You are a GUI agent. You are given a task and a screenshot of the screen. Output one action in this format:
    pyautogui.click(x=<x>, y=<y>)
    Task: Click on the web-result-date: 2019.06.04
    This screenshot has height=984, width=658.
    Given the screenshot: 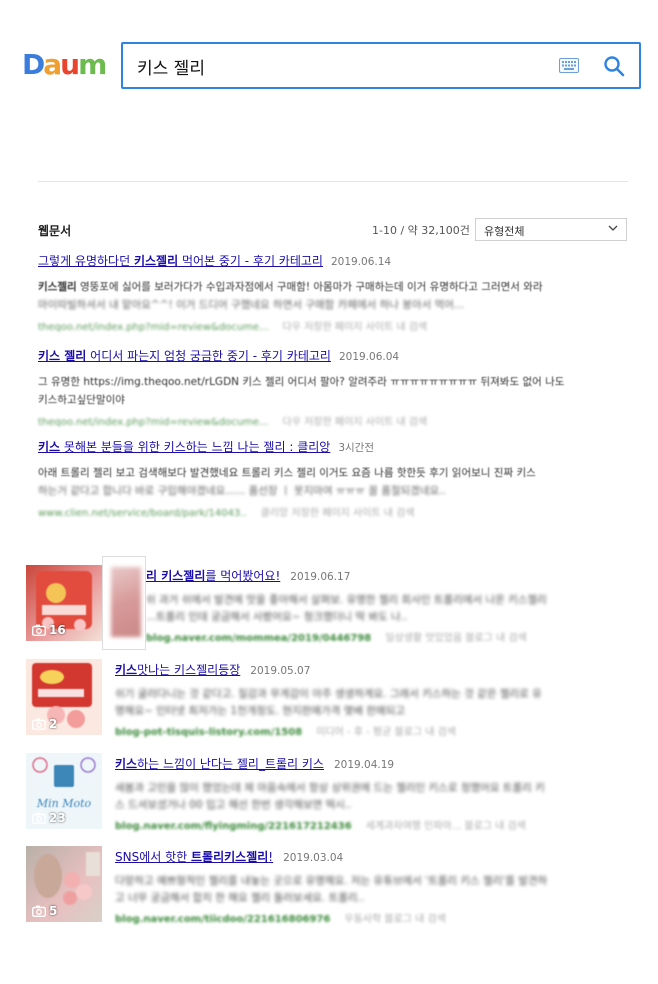 What is the action you would take?
    pyautogui.click(x=369, y=357)
    